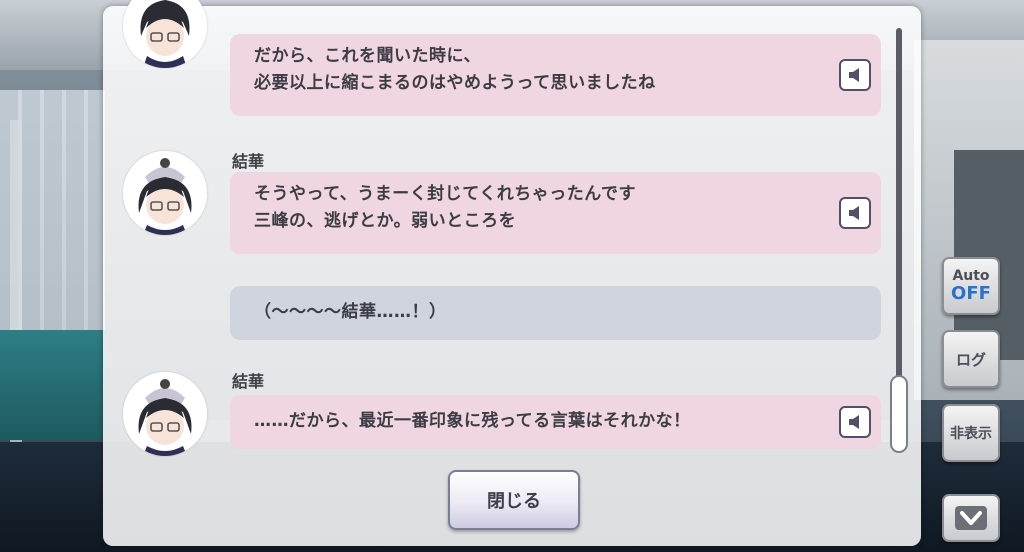 The width and height of the screenshot is (1024, 552). I want to click on dialogue-bubble: だから、これを聞いた時に、 必要以上に縮こまるのはやめようって思いましたね, so click(555, 75).